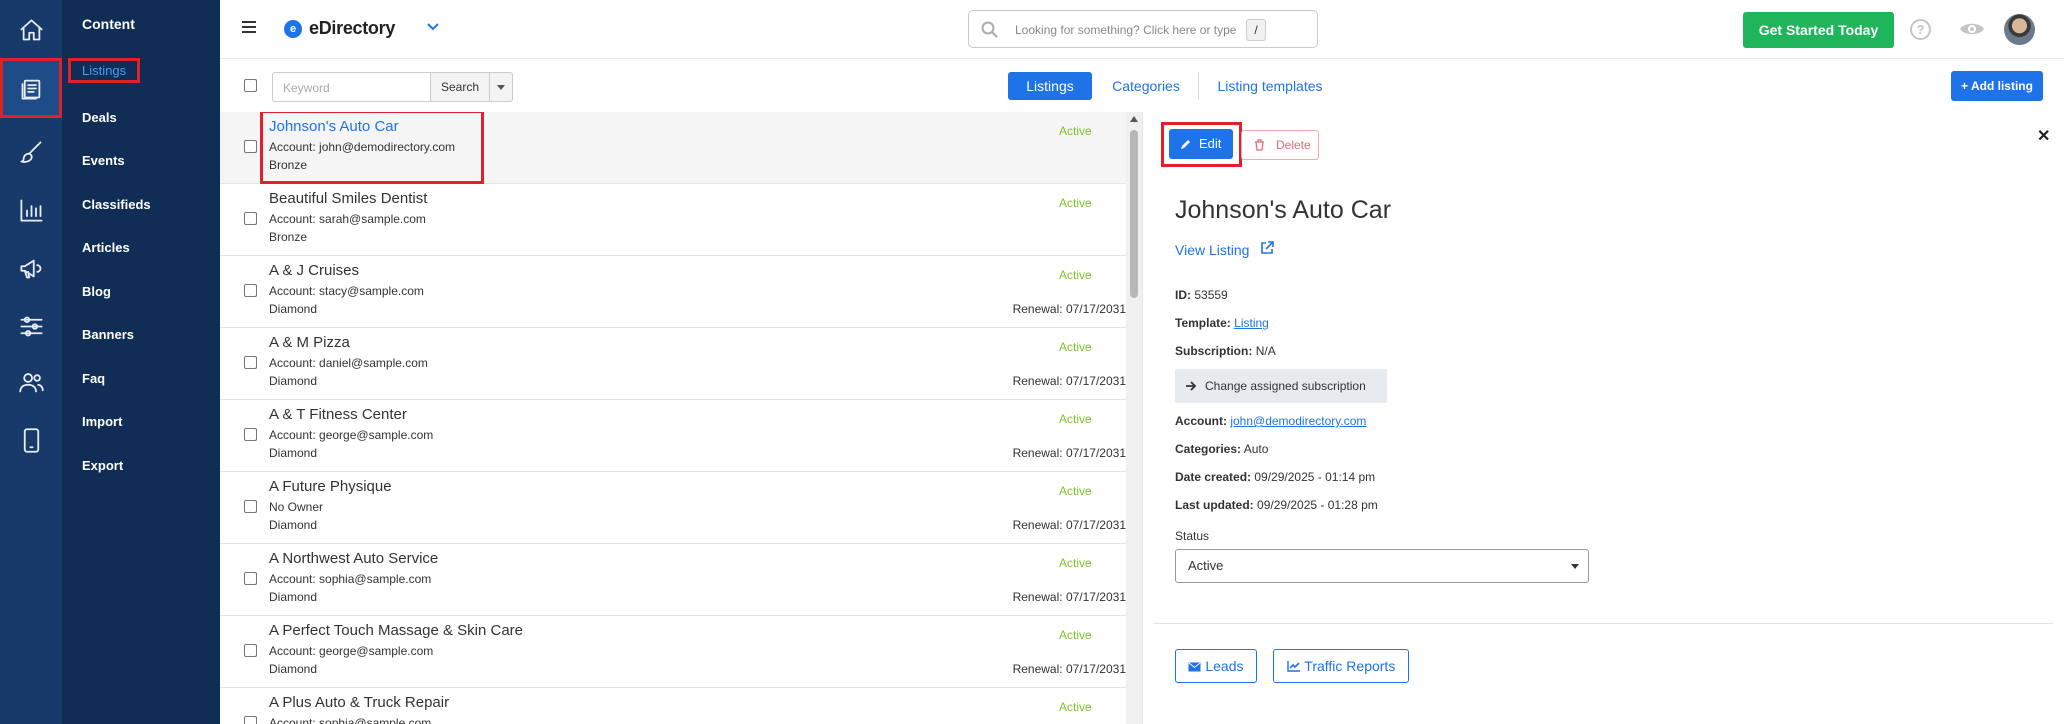  What do you see at coordinates (350, 720) in the screenshot?
I see `listing-account: Account: sophia@sample.com` at bounding box center [350, 720].